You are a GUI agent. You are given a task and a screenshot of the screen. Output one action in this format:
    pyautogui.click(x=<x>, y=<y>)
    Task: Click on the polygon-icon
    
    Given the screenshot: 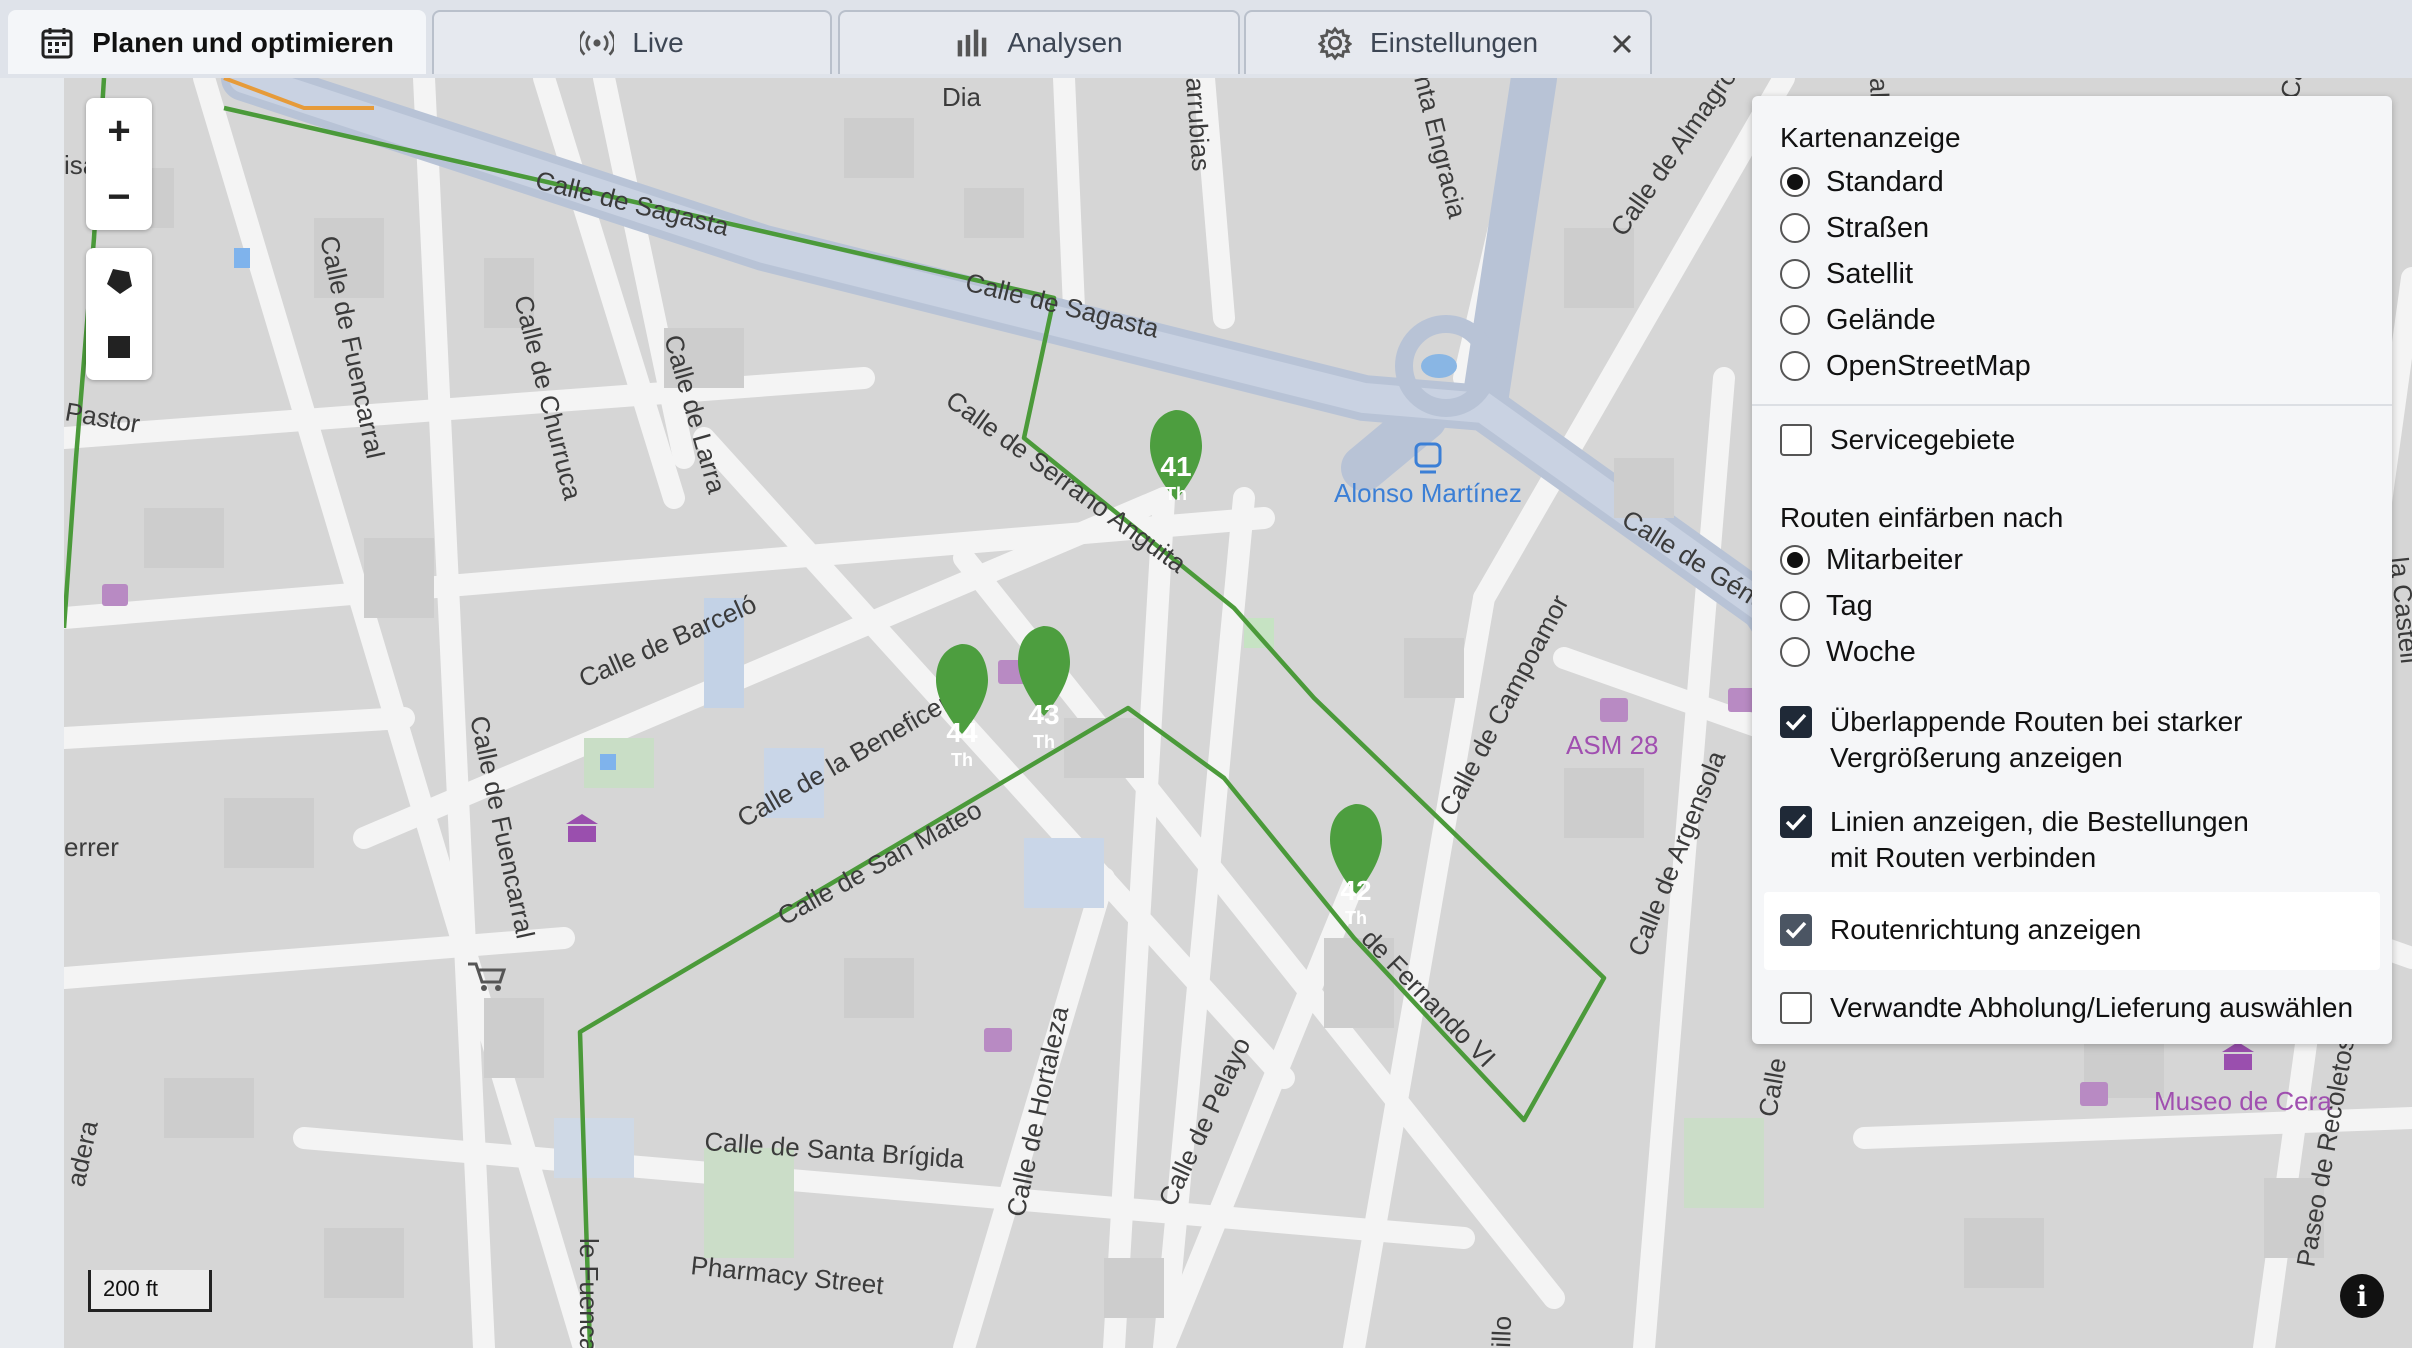 What is the action you would take?
    pyautogui.click(x=119, y=281)
    